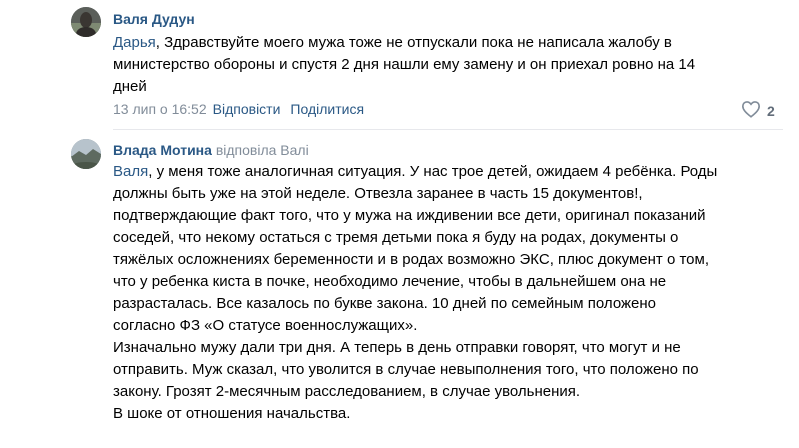 This screenshot has height=448, width=799. Describe the element at coordinates (134, 42) in the screenshot. I see `mention-link: Дарья` at that location.